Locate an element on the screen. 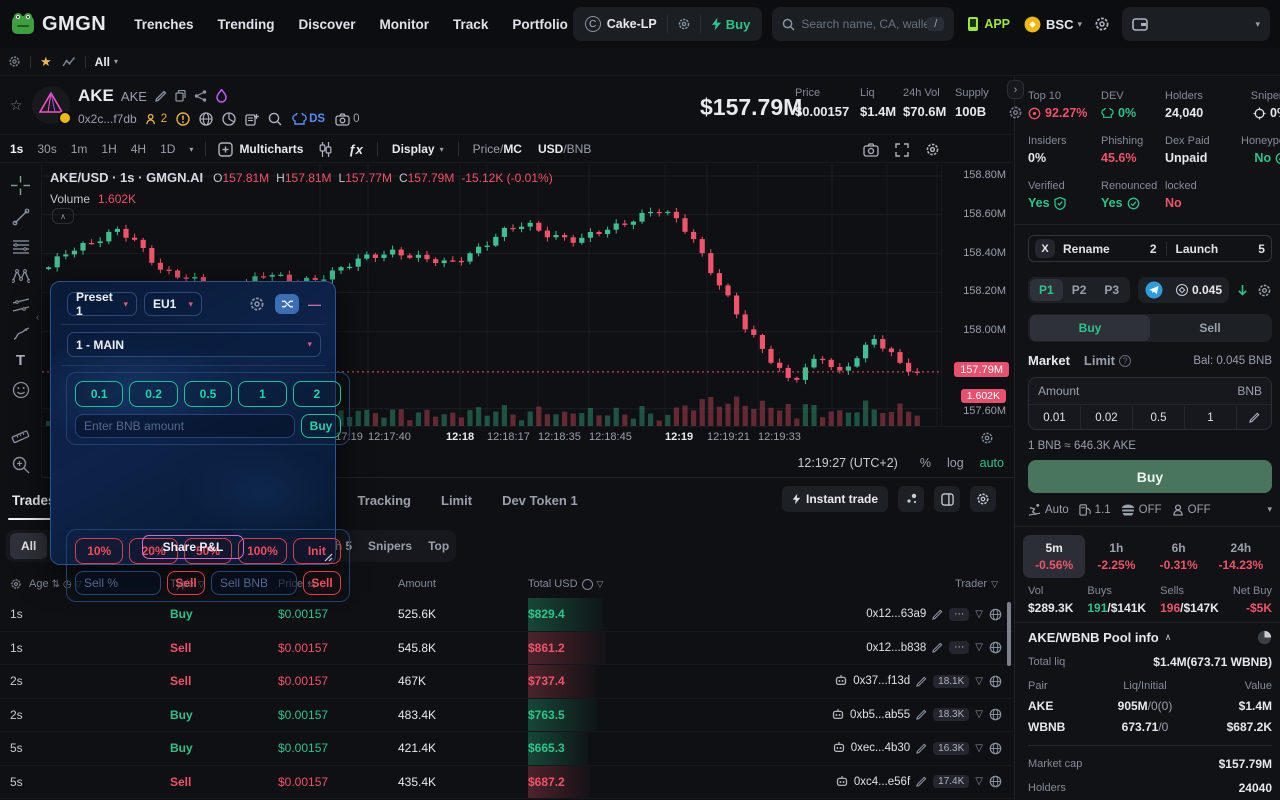 Image resolution: width=1280 pixels, height=800 pixels. app-download: APP is located at coordinates (988, 24).